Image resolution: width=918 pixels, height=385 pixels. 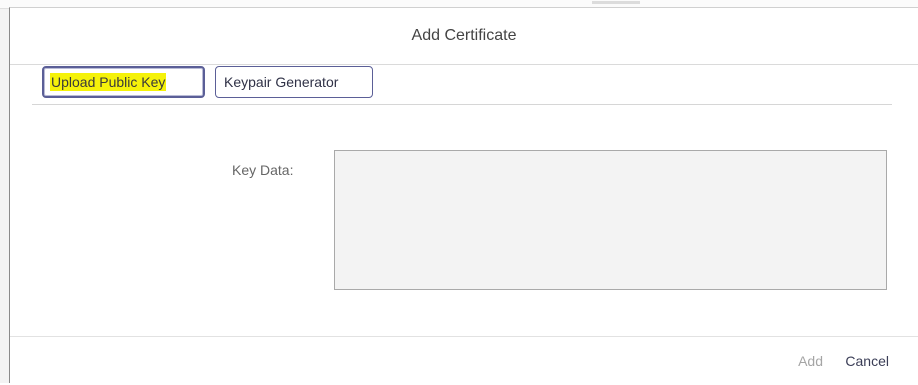 What do you see at coordinates (108, 82) in the screenshot?
I see `tab-upload-public-key-label: Upload Public Key` at bounding box center [108, 82].